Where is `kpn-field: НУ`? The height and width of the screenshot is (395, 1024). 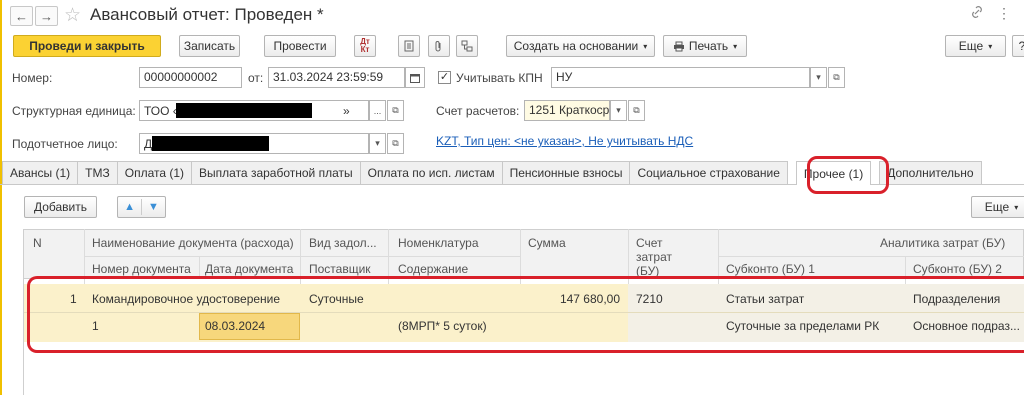 kpn-field: НУ is located at coordinates (680, 77).